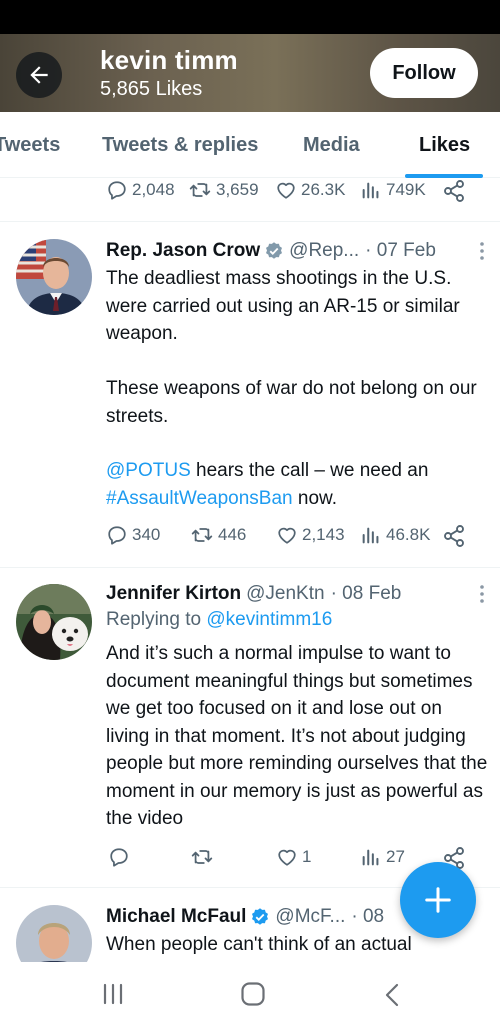 The height and width of the screenshot is (1028, 500). What do you see at coordinates (156, 619) in the screenshot?
I see `replying-prefix: Replying to` at bounding box center [156, 619].